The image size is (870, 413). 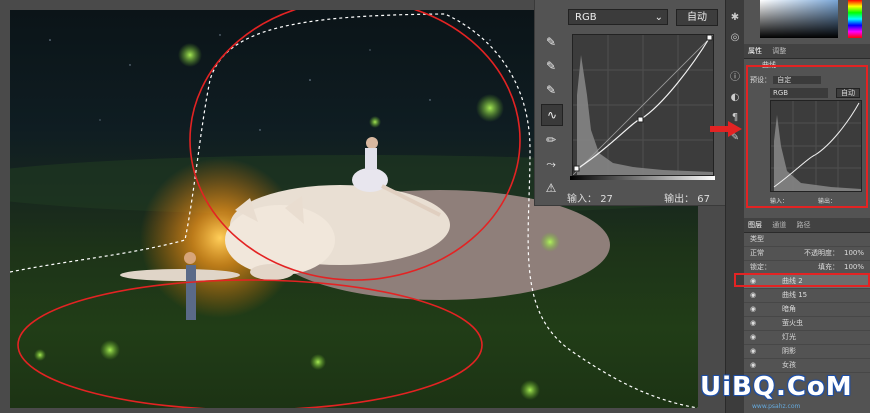 What do you see at coordinates (618, 17) in the screenshot?
I see `channel-select: RGB ⌄` at bounding box center [618, 17].